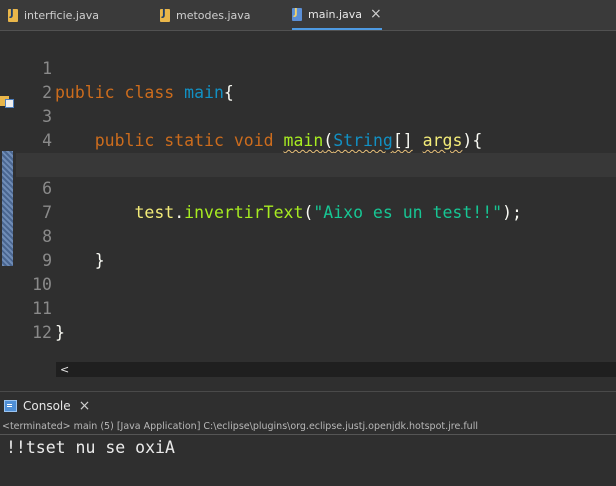 The image size is (616, 486). I want to click on tab-metodes-java: metodes.java, so click(205, 15).